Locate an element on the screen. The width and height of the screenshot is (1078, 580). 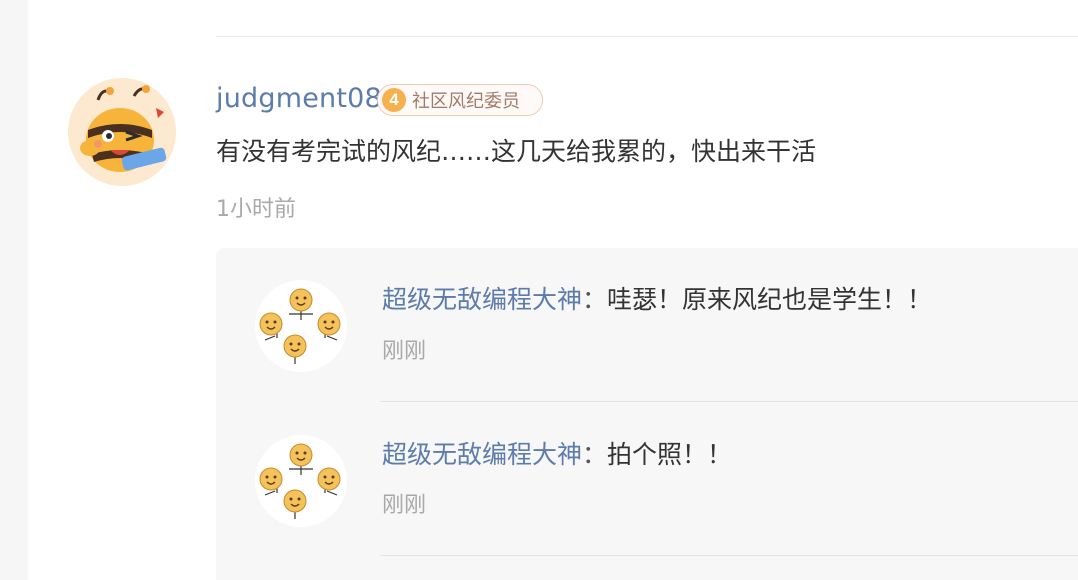
reply-line: 超级无敌编程大神：哇瑟！原来风纪也是学生！！ is located at coordinates (657, 300).